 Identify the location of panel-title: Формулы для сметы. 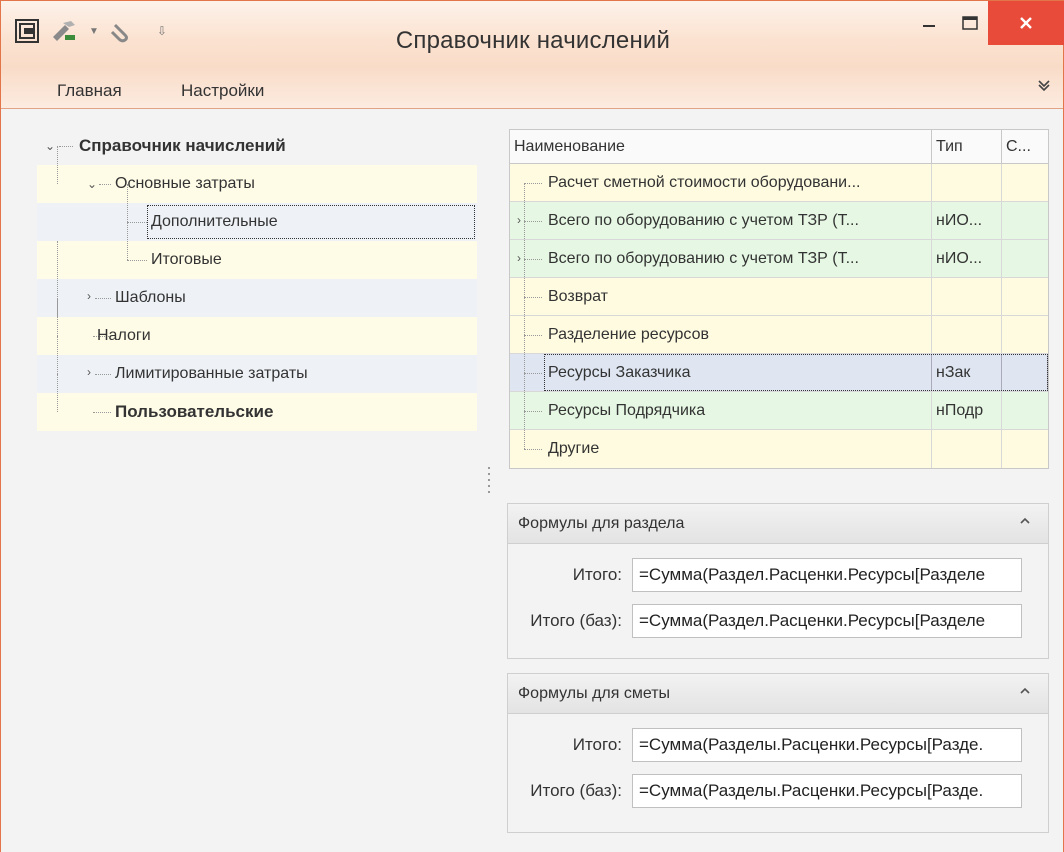
(594, 693).